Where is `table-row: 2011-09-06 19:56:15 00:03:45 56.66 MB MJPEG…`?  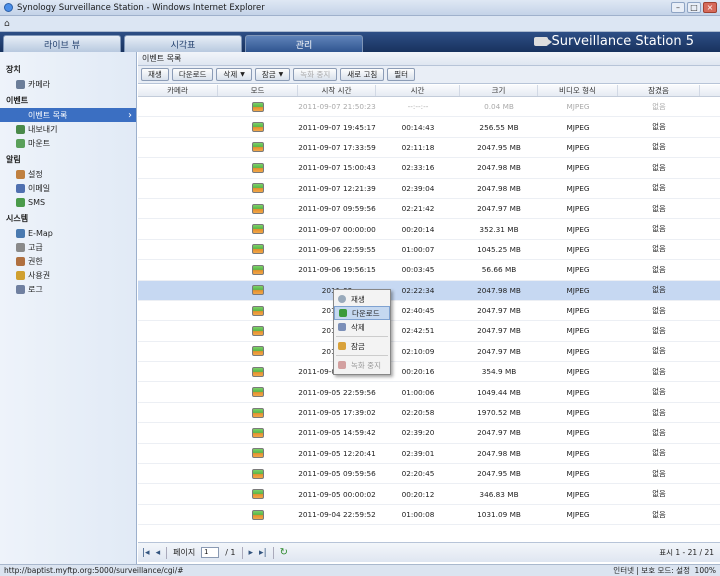
table-row: 2011-09-06 19:56:15 00:03:45 56.66 MB MJPEG… is located at coordinates (429, 270).